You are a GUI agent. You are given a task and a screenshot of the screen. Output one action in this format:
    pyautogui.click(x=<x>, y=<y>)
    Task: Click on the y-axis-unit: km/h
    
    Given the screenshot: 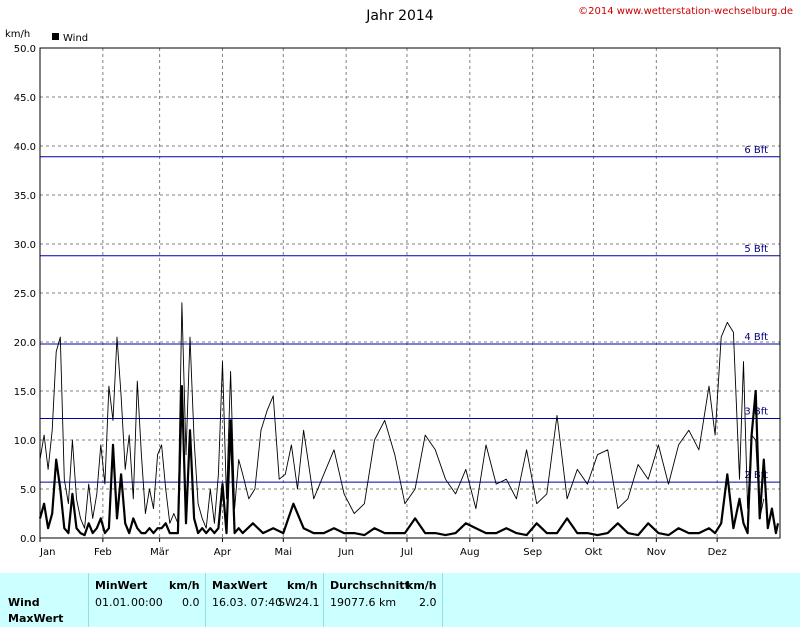 What is the action you would take?
    pyautogui.click(x=17, y=34)
    